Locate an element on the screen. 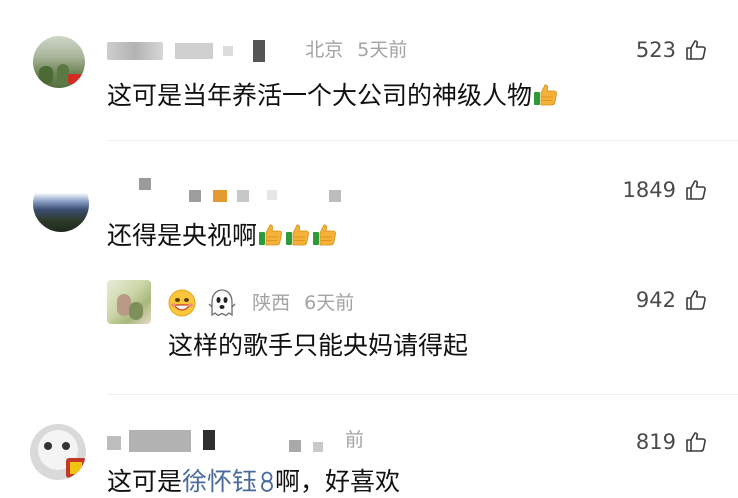  mention-glyph is located at coordinates (267, 481).